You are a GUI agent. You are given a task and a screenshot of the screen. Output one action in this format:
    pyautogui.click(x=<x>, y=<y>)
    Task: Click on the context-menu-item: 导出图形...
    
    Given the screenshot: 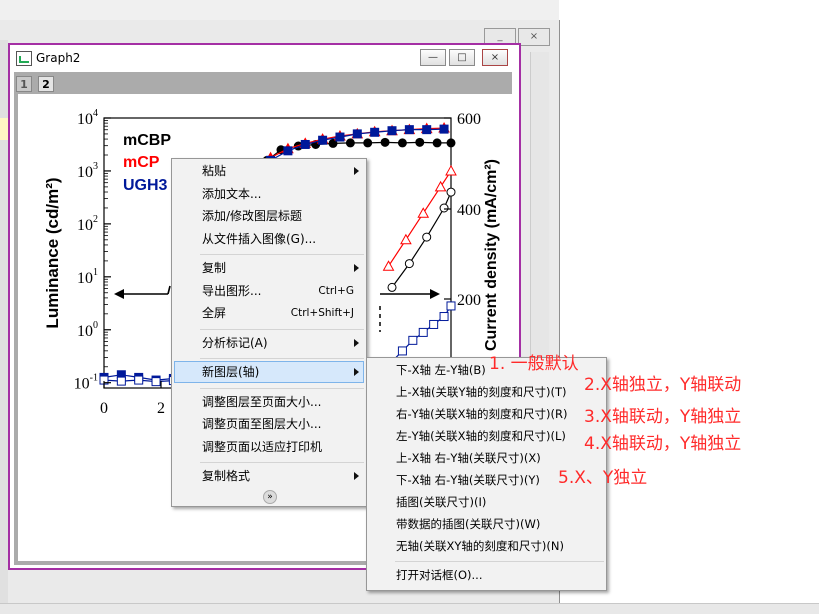 What is the action you would take?
    pyautogui.click(x=231, y=291)
    